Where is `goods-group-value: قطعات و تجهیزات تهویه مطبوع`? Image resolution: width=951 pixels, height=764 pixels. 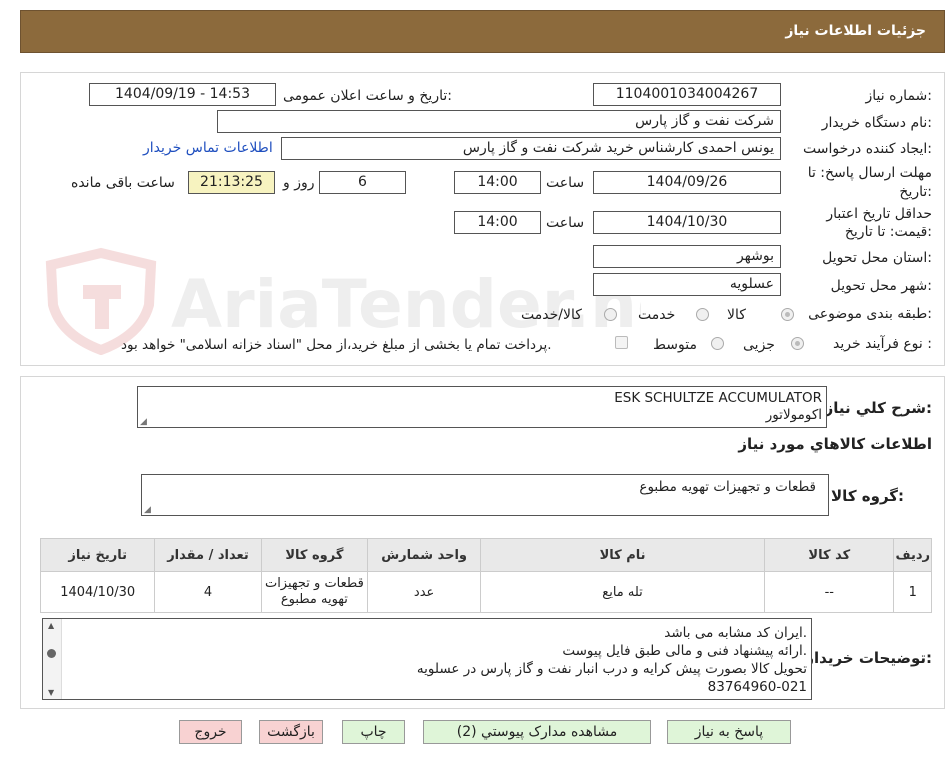
goods-group-value: قطعات و تجهیزات تهویه مطبوع is located at coordinates (727, 487).